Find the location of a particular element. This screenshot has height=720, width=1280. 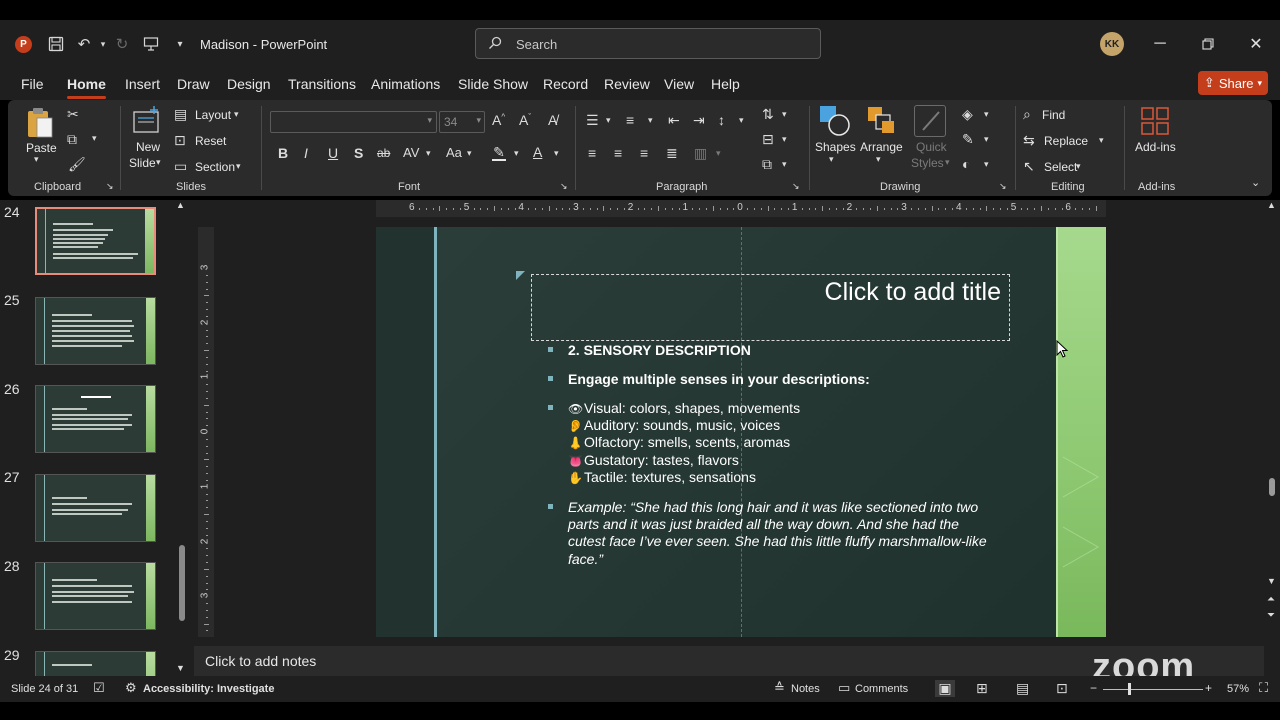

shapes-icon is located at coordinates (835, 121).